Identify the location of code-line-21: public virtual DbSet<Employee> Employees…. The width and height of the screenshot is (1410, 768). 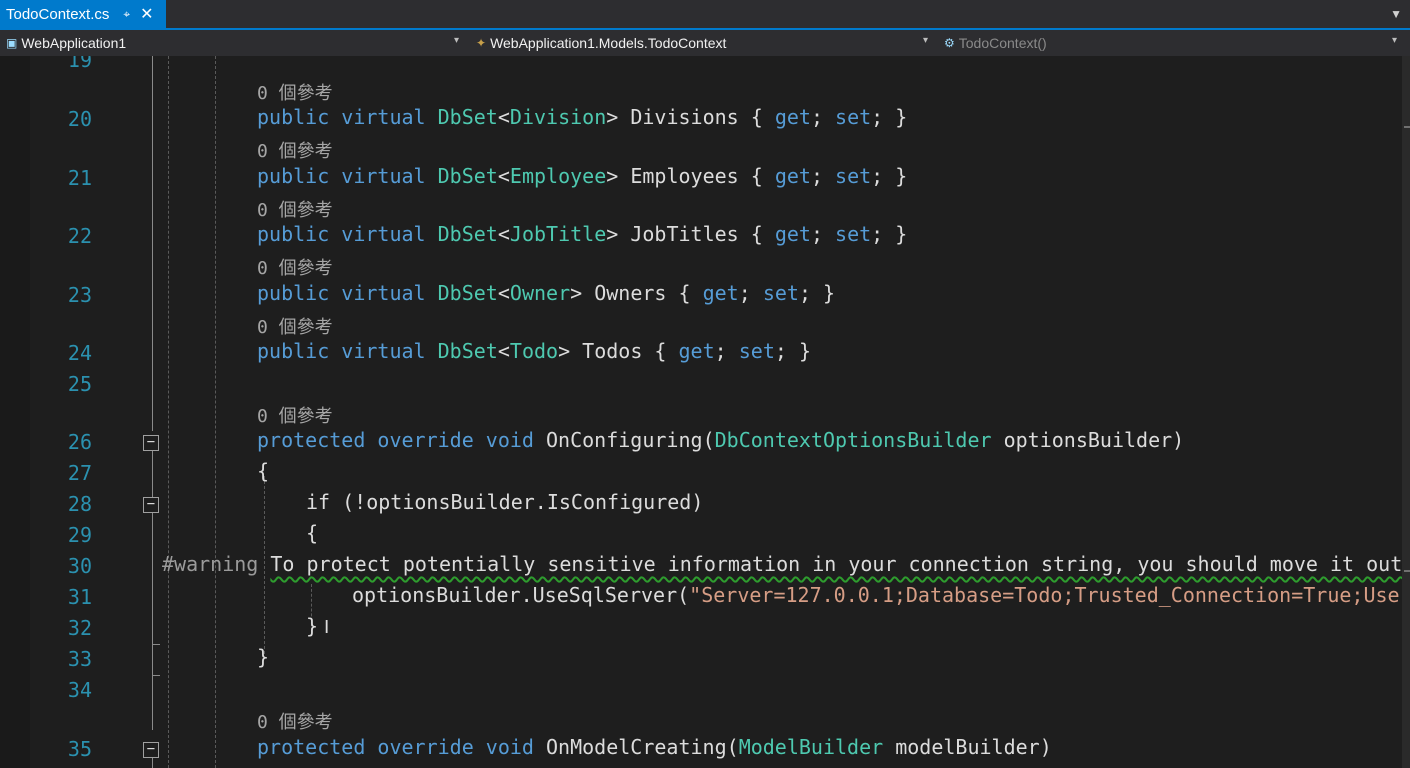
(582, 176).